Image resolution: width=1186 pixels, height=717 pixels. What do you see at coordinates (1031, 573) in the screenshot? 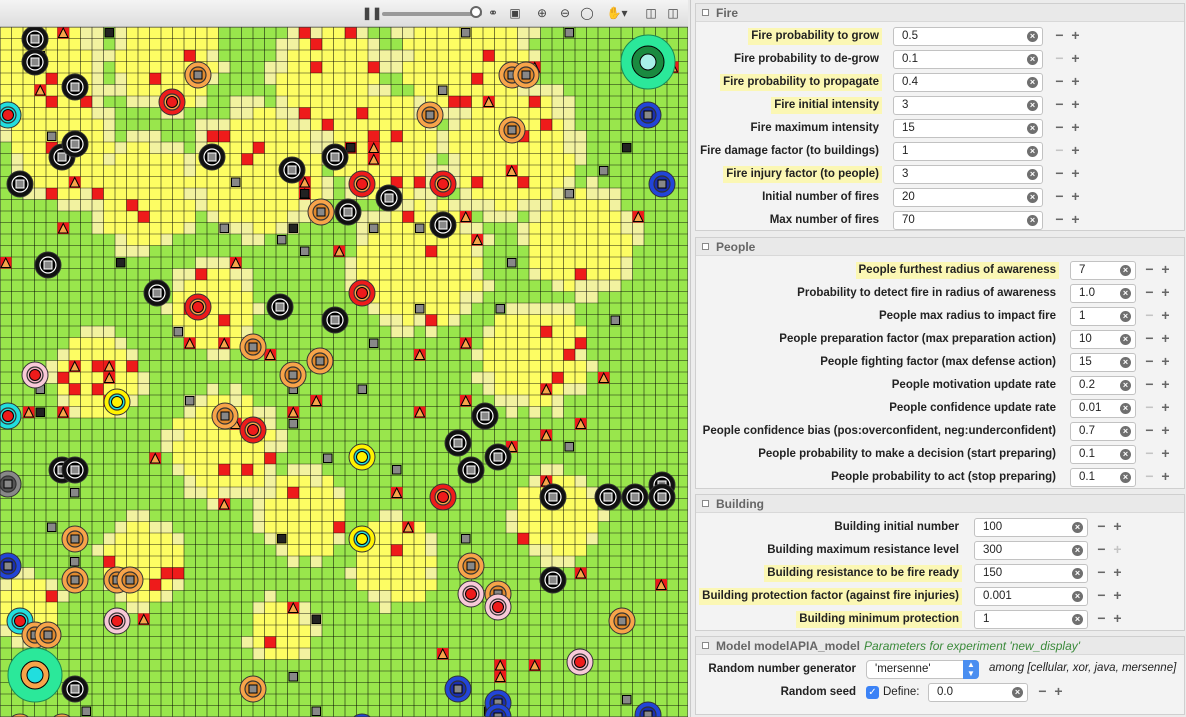
I see `building-param-input: 150 ×` at bounding box center [1031, 573].